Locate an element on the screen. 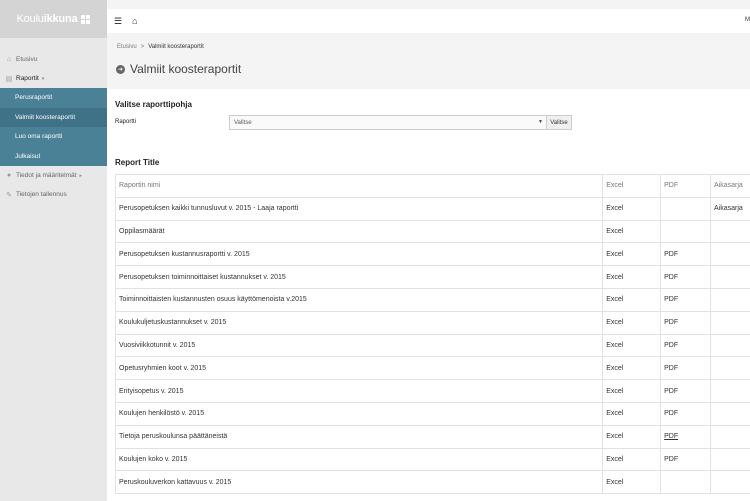 Image resolution: width=750 pixels, height=501 pixels. menu-icon: ☰ is located at coordinates (118, 21).